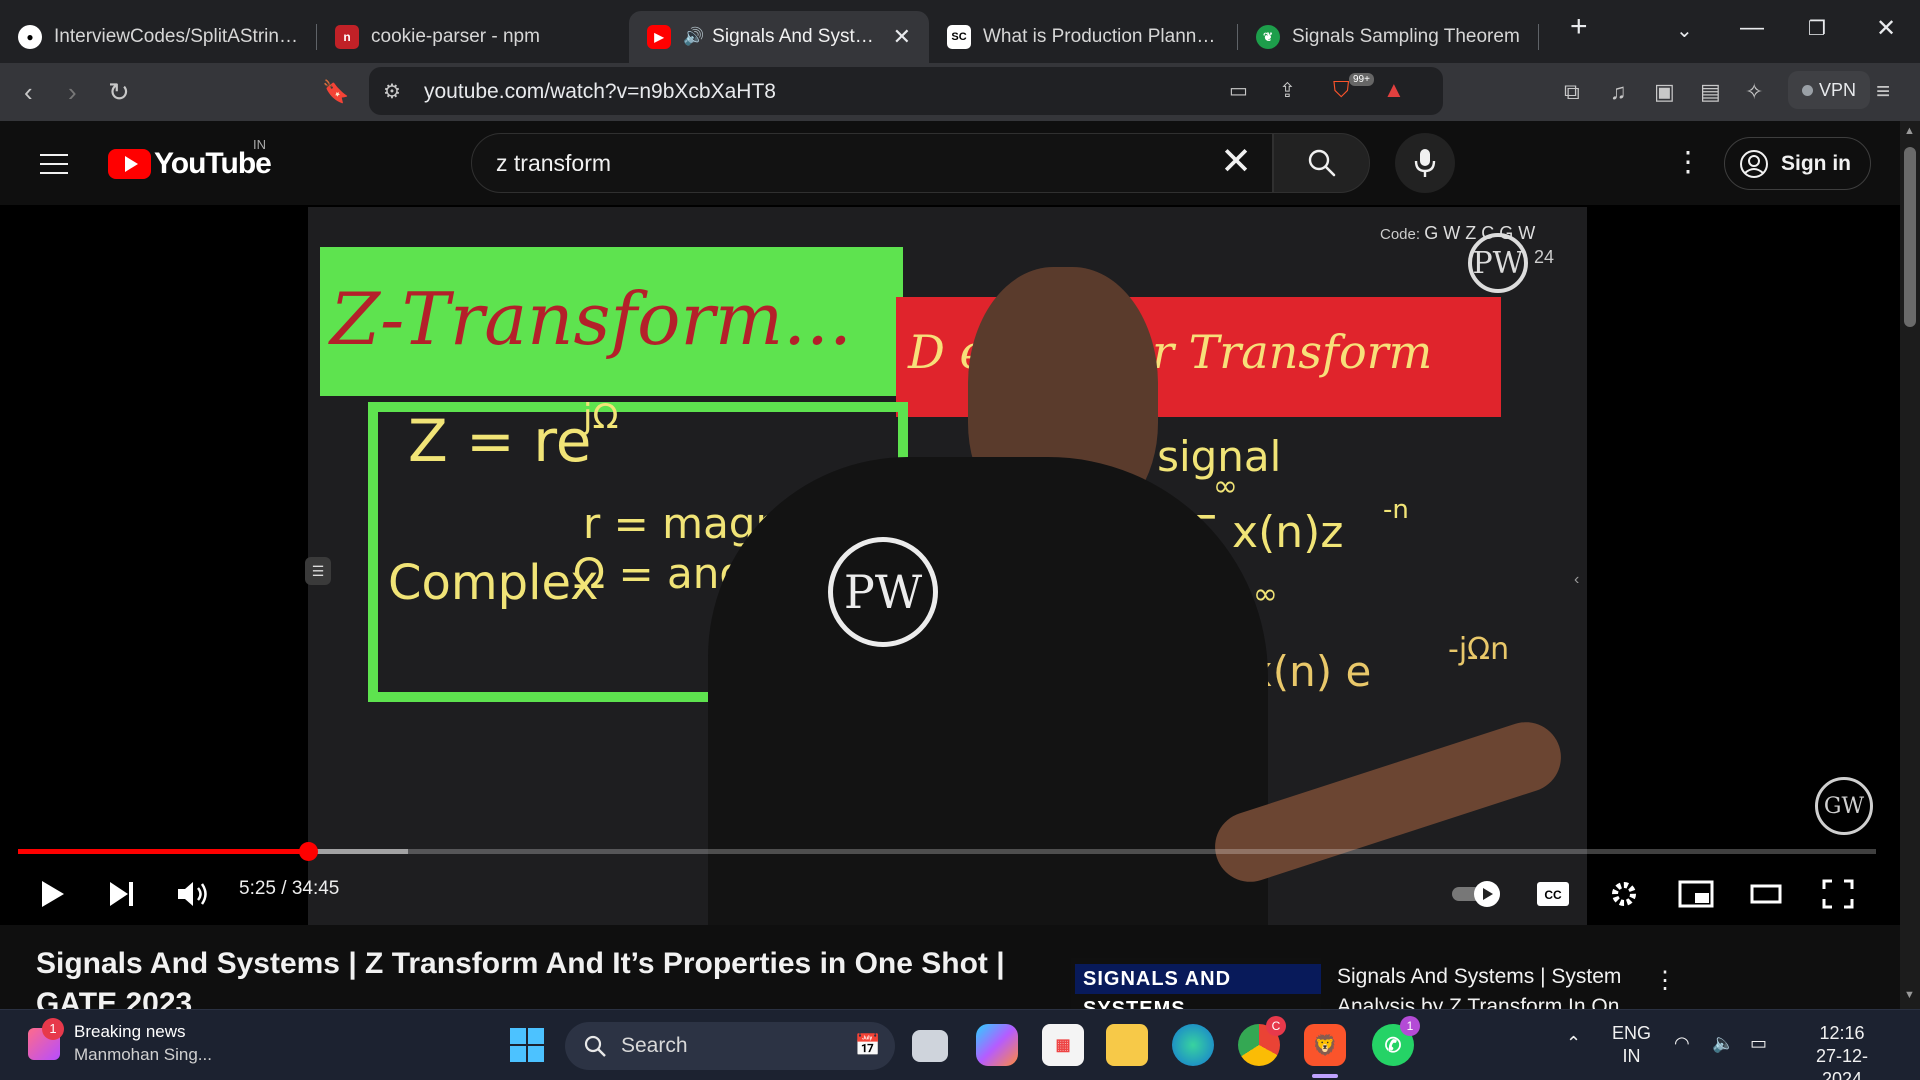 Image resolution: width=1920 pixels, height=1080 pixels. What do you see at coordinates (1063, 1045) in the screenshot?
I see `microsoft-store-icon: ▦` at bounding box center [1063, 1045].